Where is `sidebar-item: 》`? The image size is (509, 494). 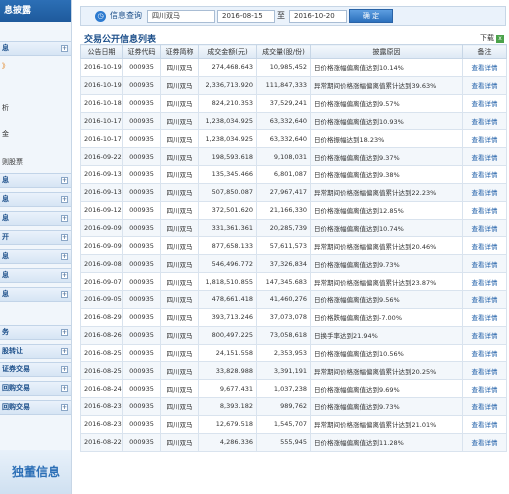
sidebar-item: 》 is located at coordinates (35, 66).